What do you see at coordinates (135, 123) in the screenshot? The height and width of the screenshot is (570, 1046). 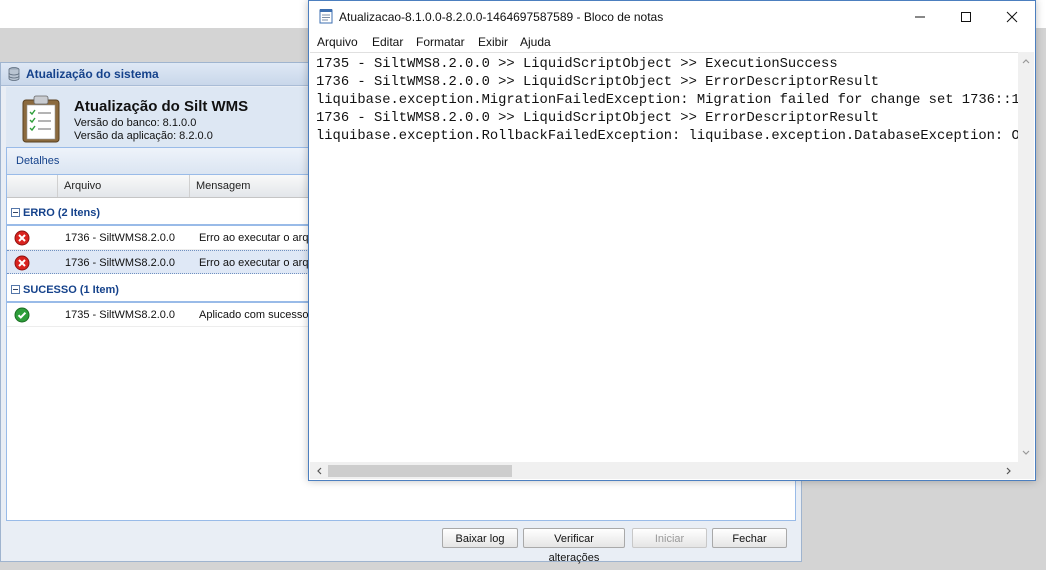 I see `db-version: Versão do banco: 8.1.0.0` at bounding box center [135, 123].